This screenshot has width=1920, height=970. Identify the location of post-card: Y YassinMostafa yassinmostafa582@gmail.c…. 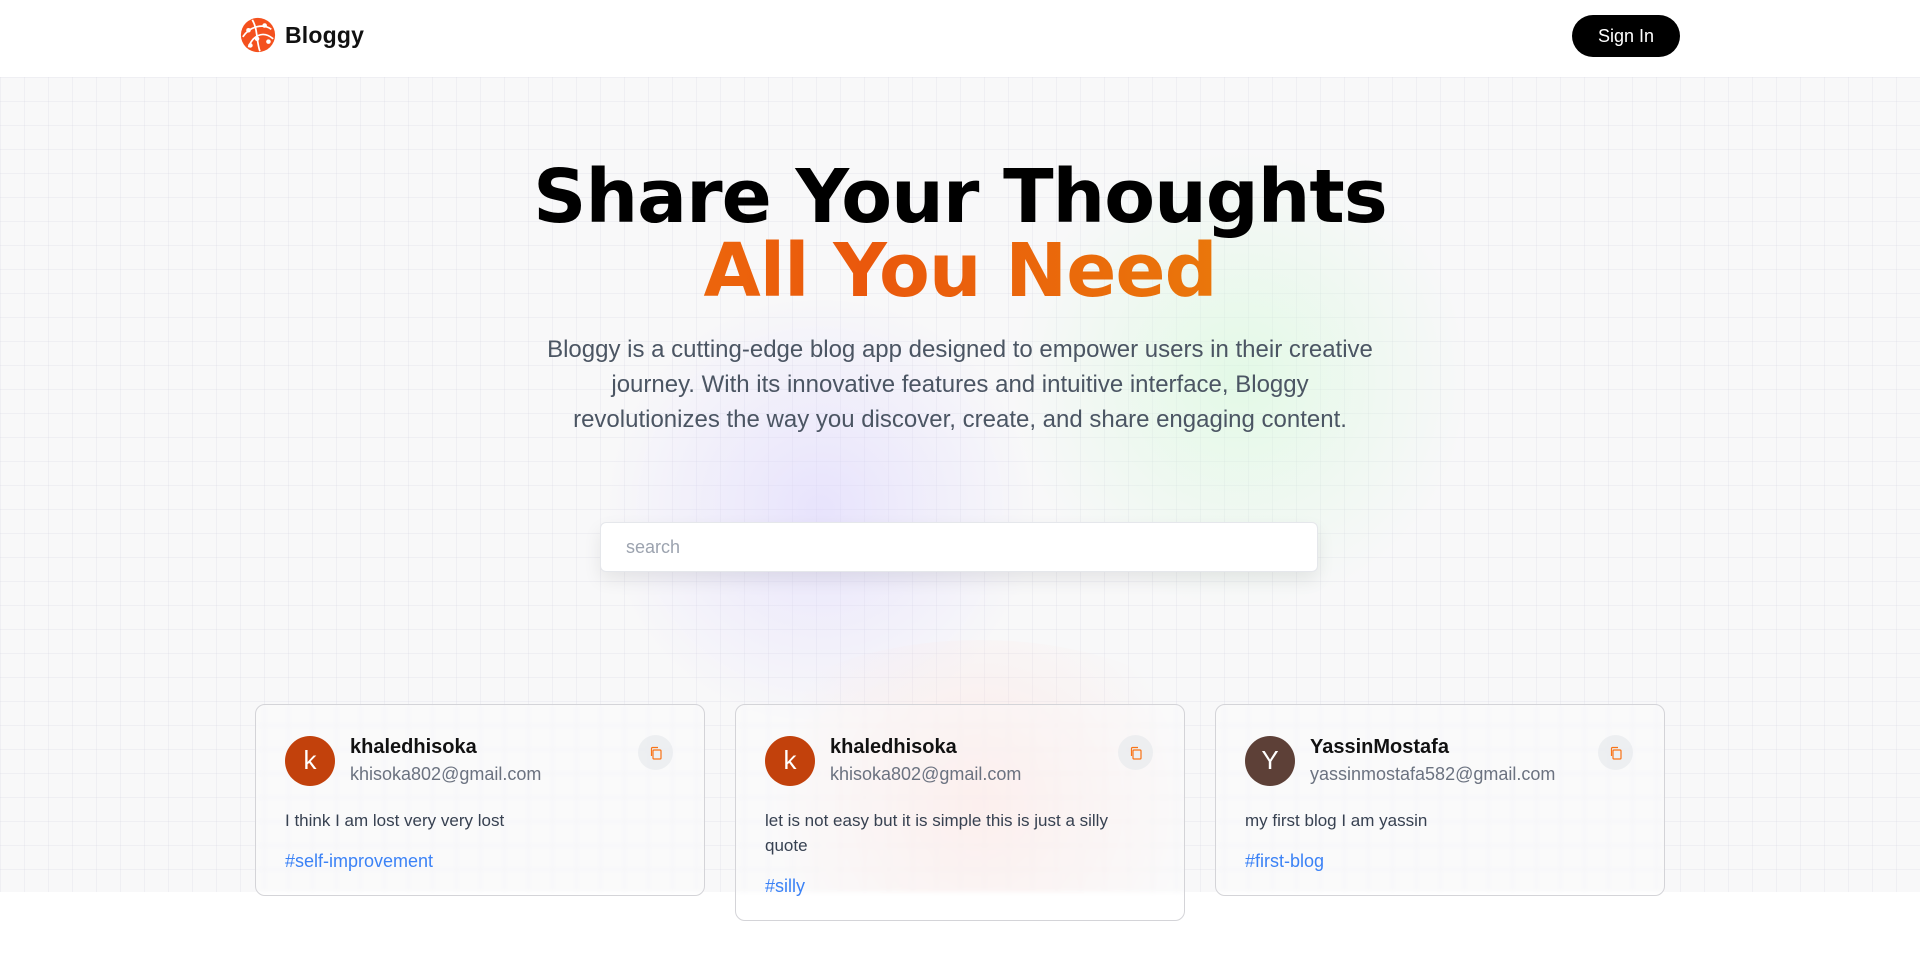
(1440, 800).